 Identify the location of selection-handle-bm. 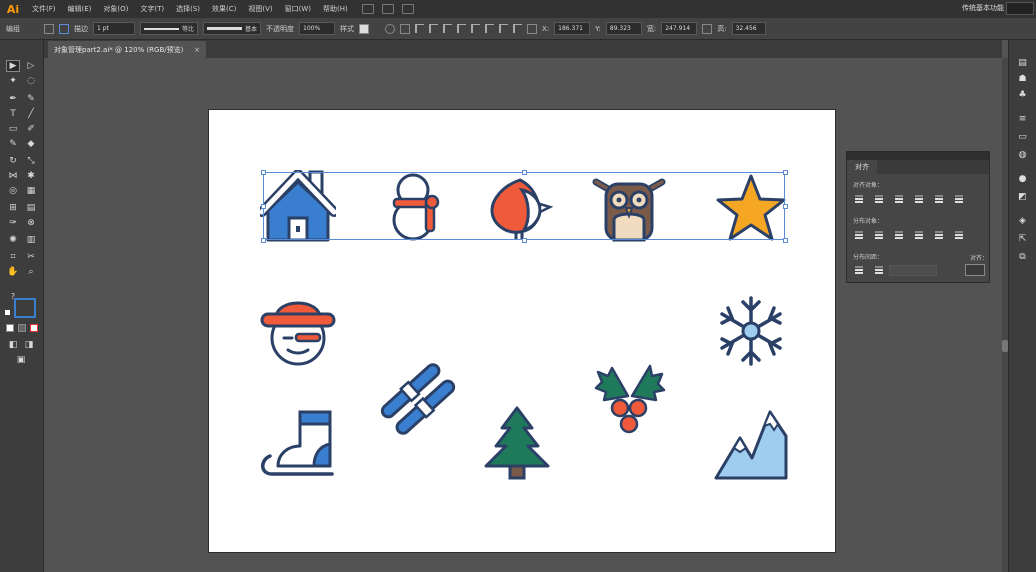
(524, 240).